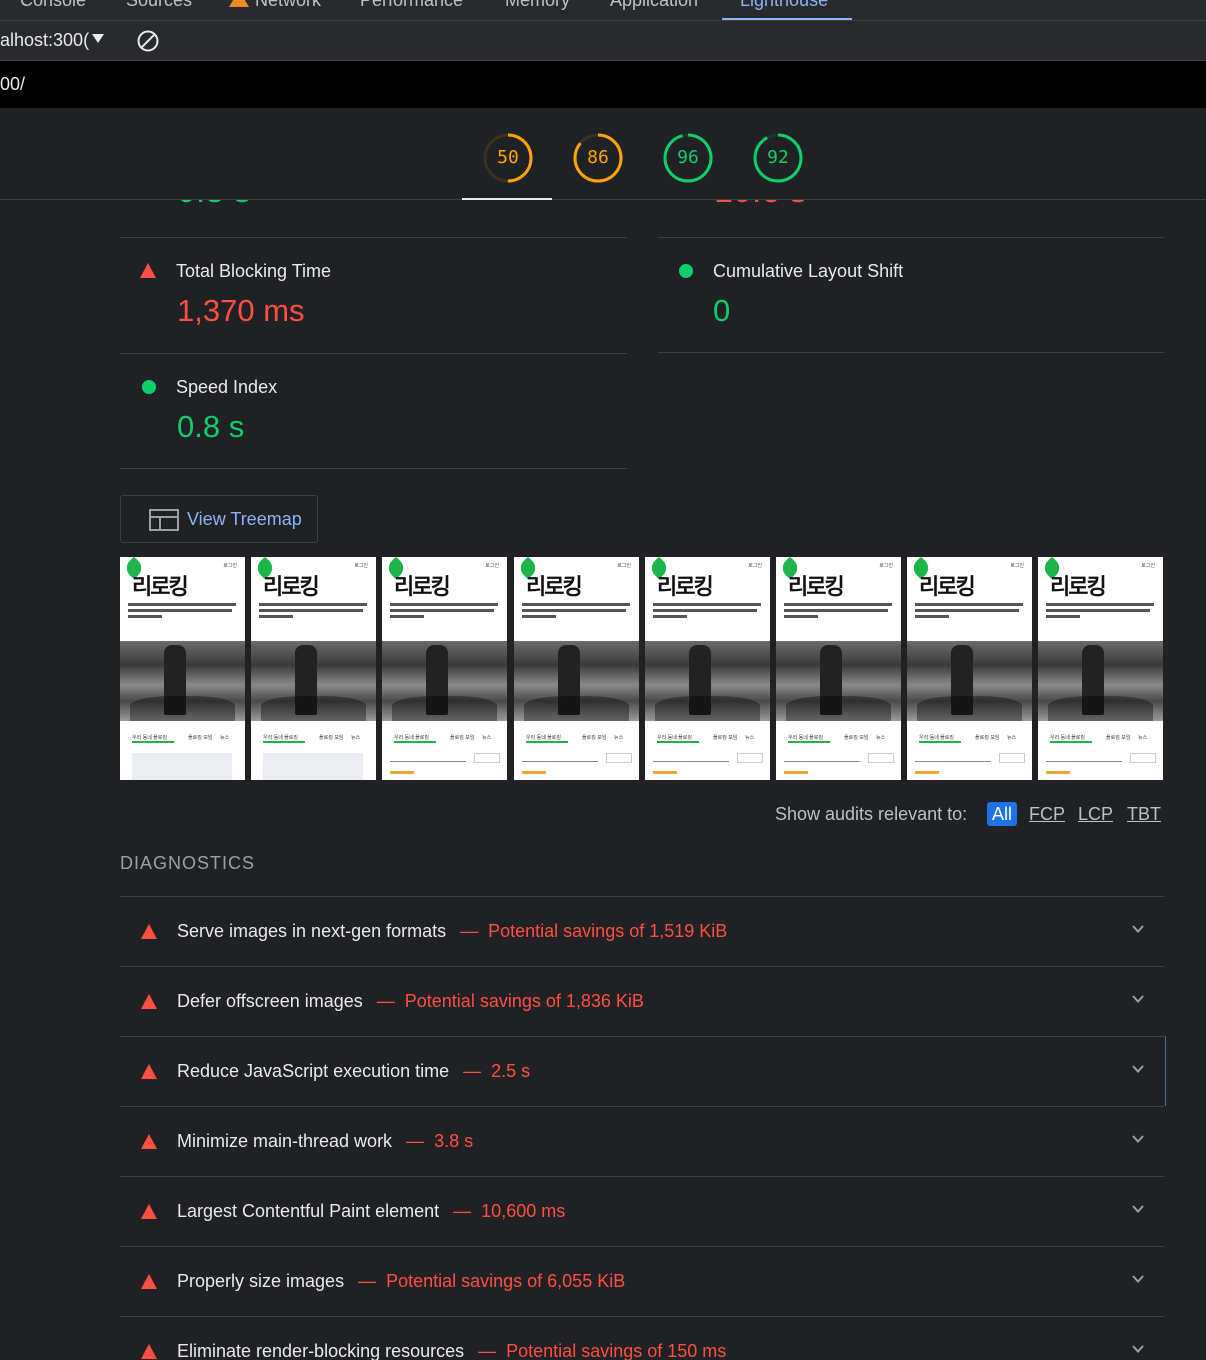  Describe the element at coordinates (1047, 814) in the screenshot. I see `filter-chip-fcp: FCP` at that location.